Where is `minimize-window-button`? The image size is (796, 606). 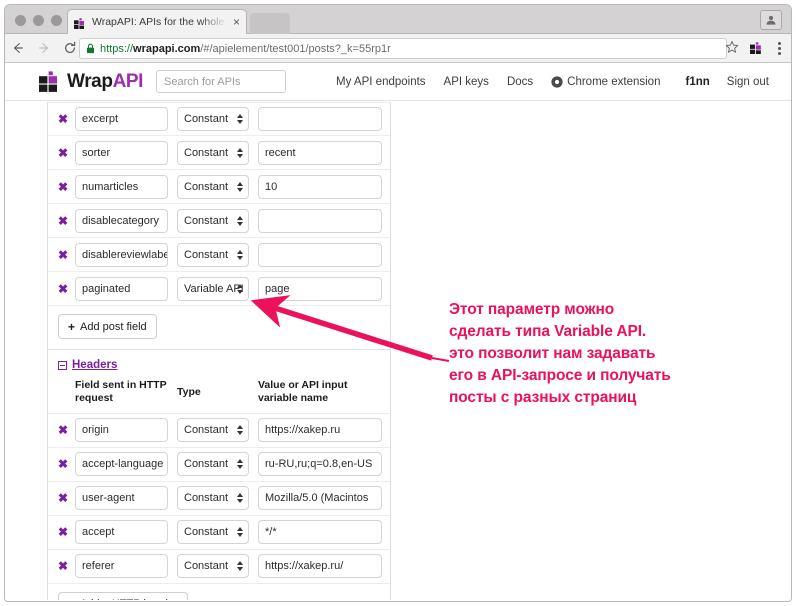 minimize-window-button is located at coordinates (38, 20).